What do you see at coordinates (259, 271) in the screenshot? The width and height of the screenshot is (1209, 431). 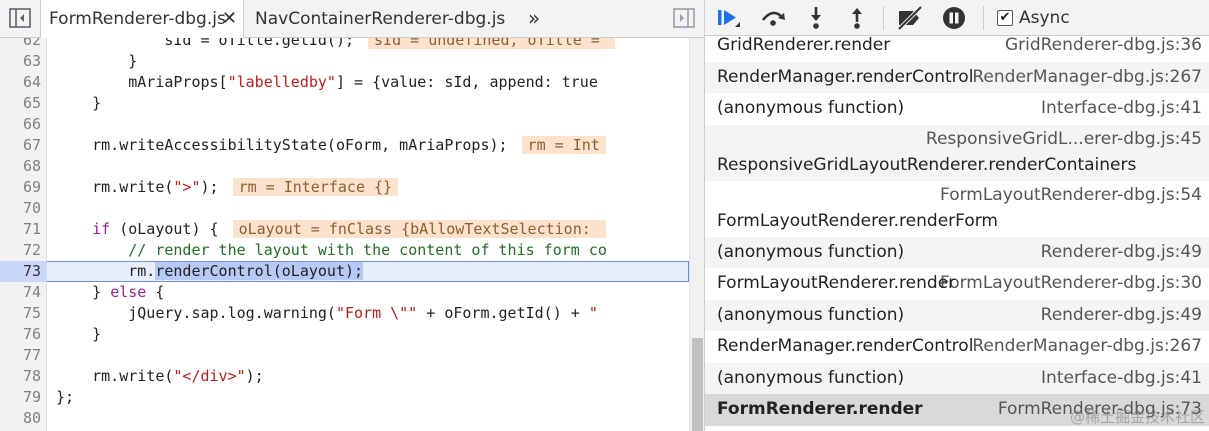 I see `code-token: renderControl(oLayout);` at bounding box center [259, 271].